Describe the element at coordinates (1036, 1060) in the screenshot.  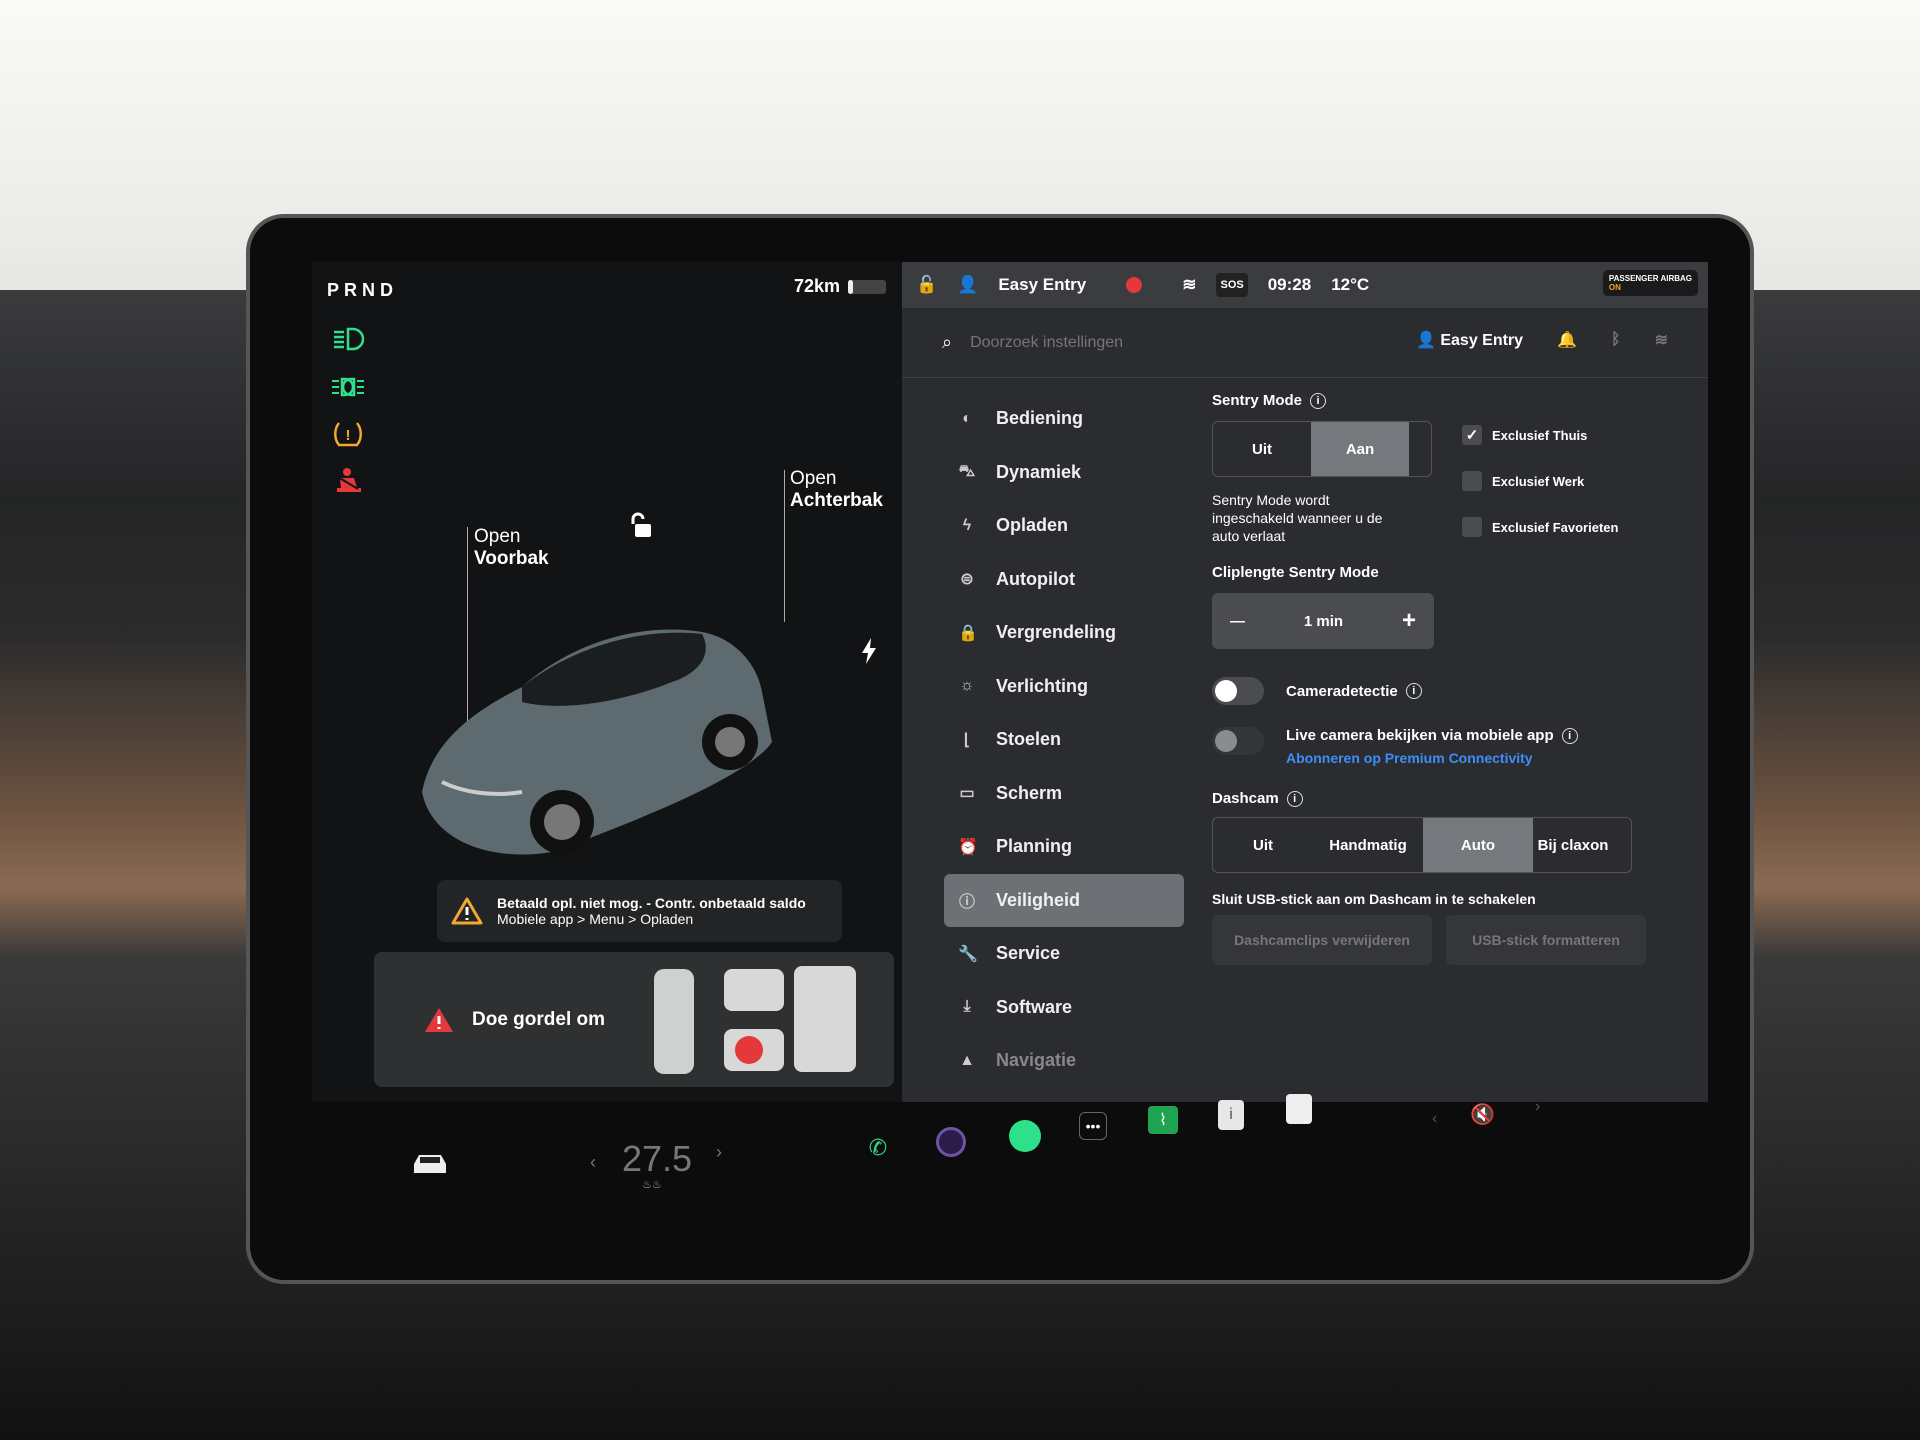
I see `menu-item-label: Navigatie` at that location.